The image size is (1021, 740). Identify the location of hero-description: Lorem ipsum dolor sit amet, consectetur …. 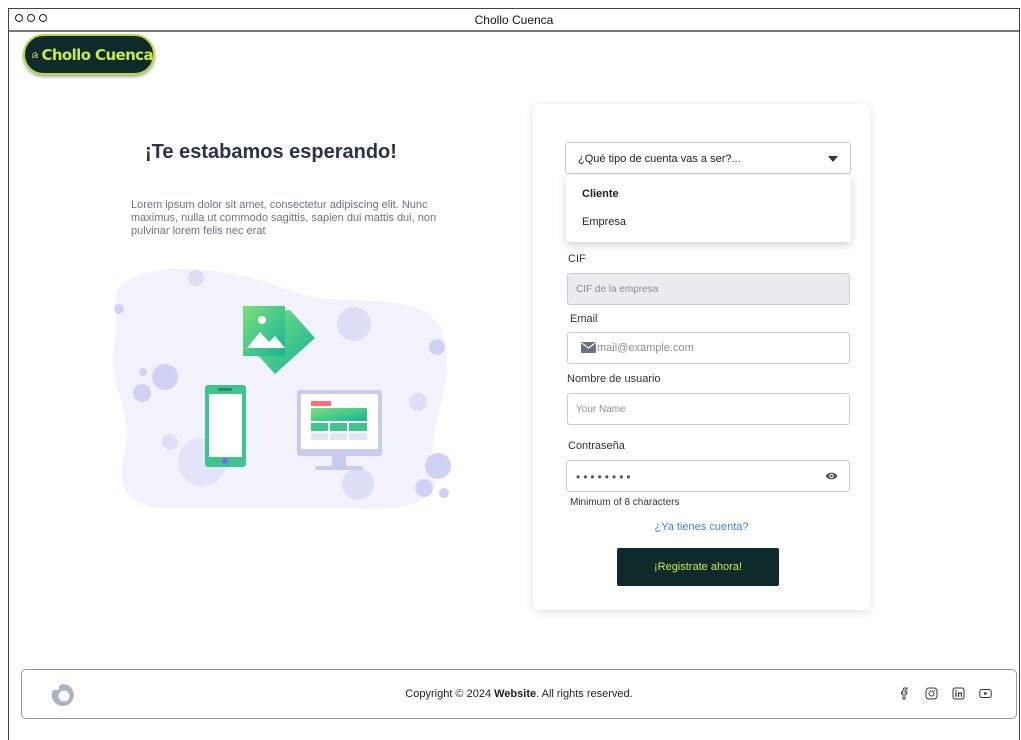
(284, 218).